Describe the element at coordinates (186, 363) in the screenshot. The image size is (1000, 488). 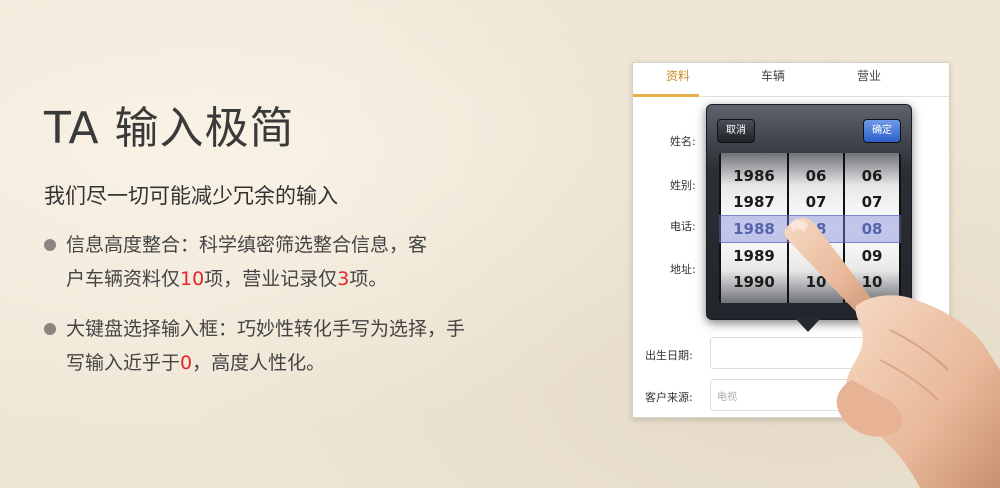
I see `highlight-number: 0` at that location.